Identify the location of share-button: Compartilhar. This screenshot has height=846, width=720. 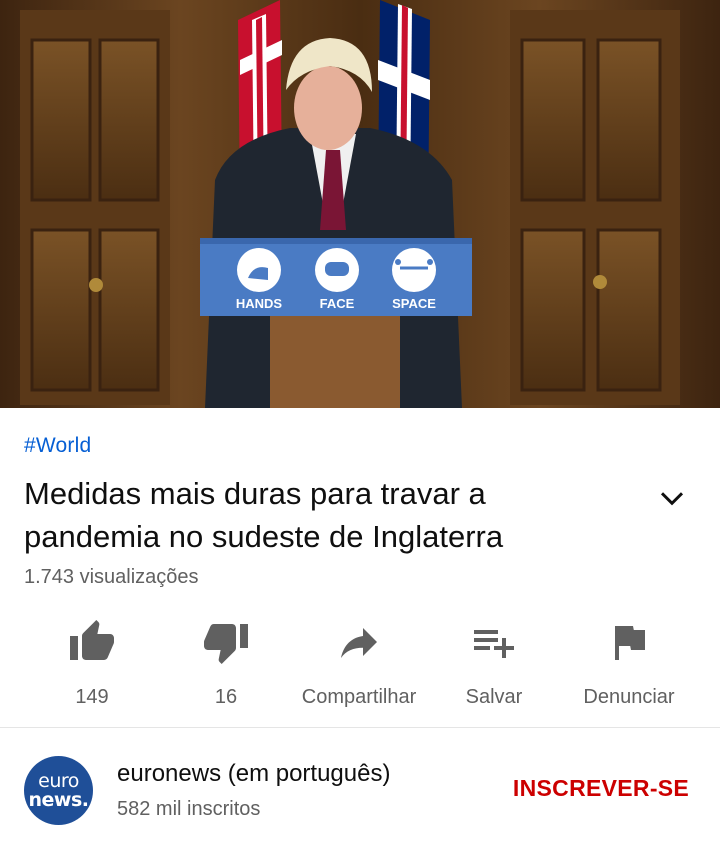
(359, 666).